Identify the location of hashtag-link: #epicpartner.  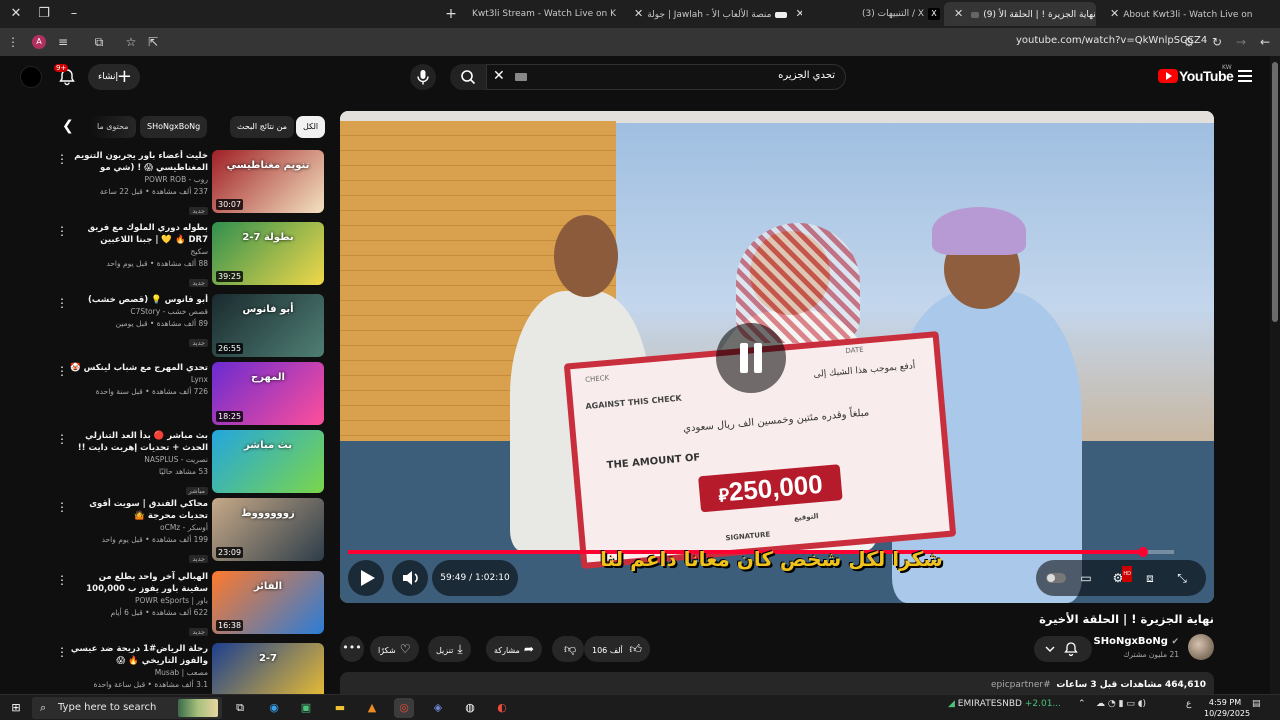
(1021, 685).